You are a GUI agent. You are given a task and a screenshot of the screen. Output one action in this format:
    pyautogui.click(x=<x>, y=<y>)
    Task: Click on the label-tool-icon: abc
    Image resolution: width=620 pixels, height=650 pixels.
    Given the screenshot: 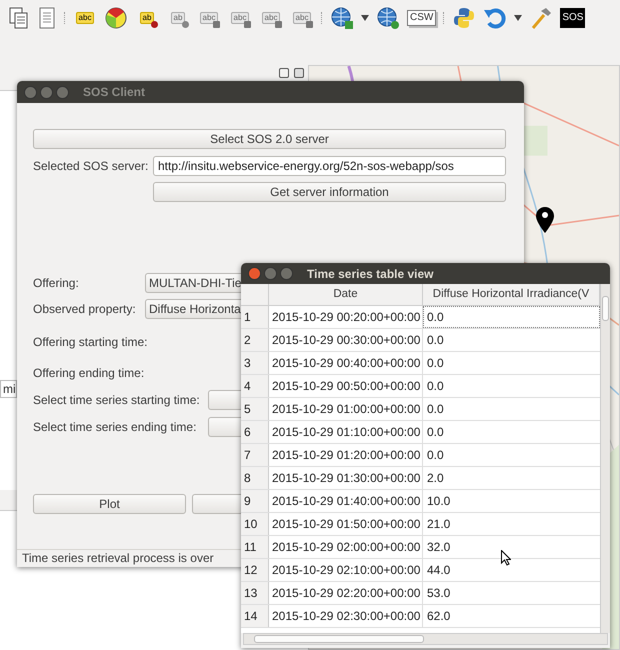 What is the action you would take?
    pyautogui.click(x=85, y=17)
    